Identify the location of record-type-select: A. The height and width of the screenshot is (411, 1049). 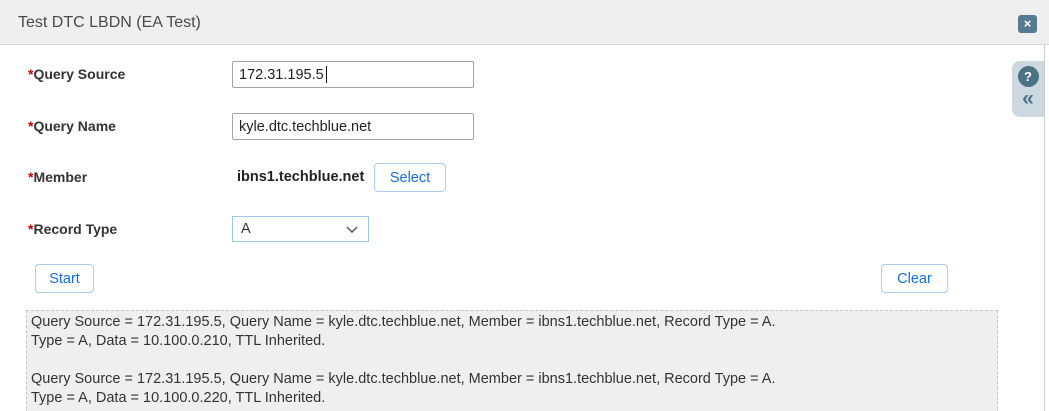
(300, 229).